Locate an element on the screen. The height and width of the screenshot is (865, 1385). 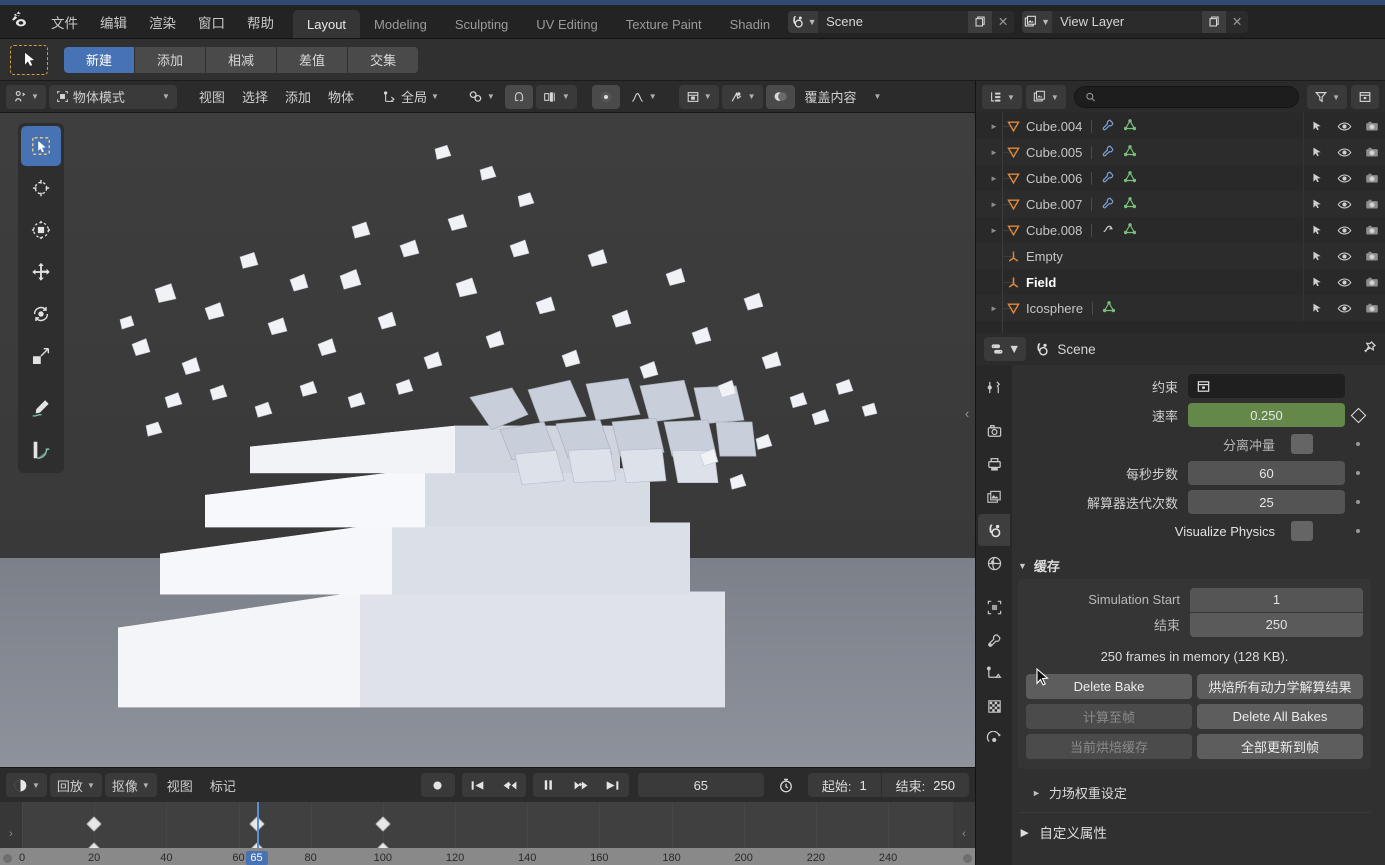
new-scene-icon is located at coordinates (980, 21).